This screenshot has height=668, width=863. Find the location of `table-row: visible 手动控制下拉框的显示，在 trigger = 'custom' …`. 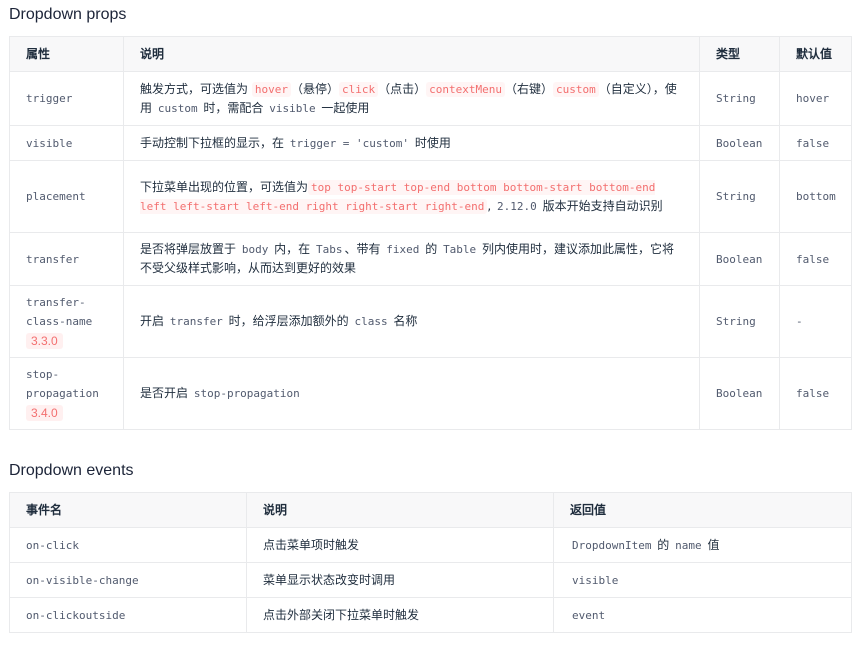

table-row: visible 手动控制下拉框的显示，在 trigger = 'custom' … is located at coordinates (430, 143).